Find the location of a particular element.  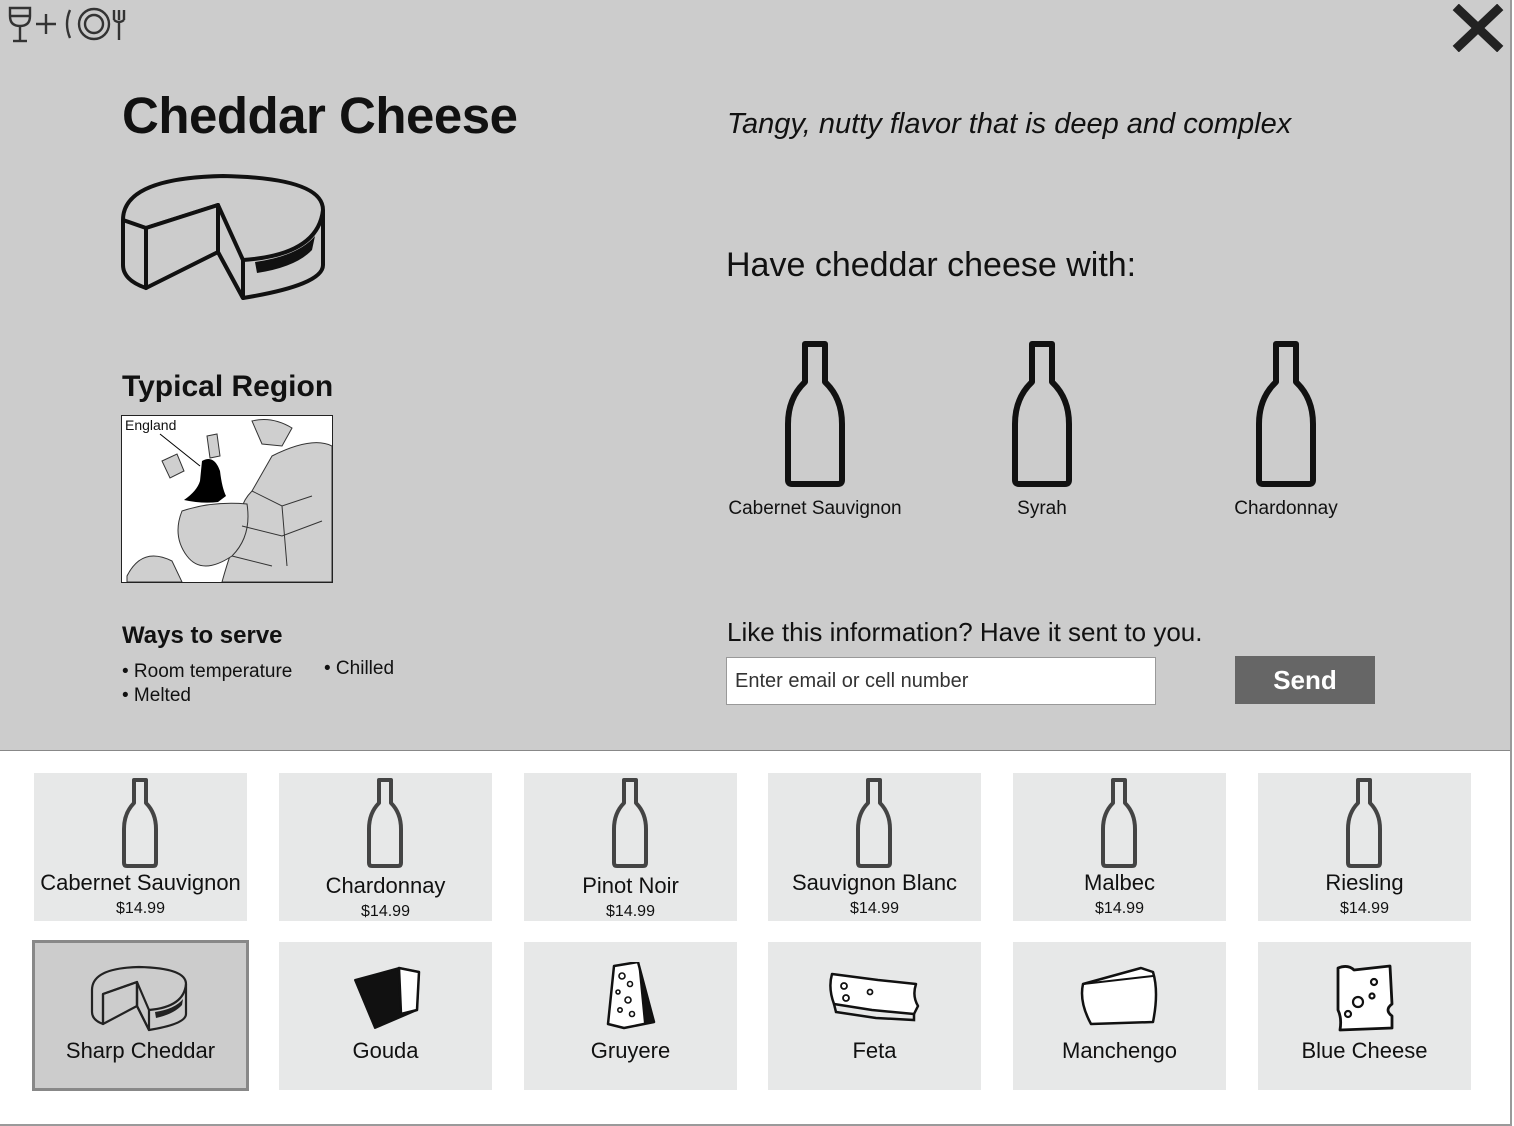

cheese-tile-sharp-cheddar: Sharp Cheddar is located at coordinates (140, 1015).